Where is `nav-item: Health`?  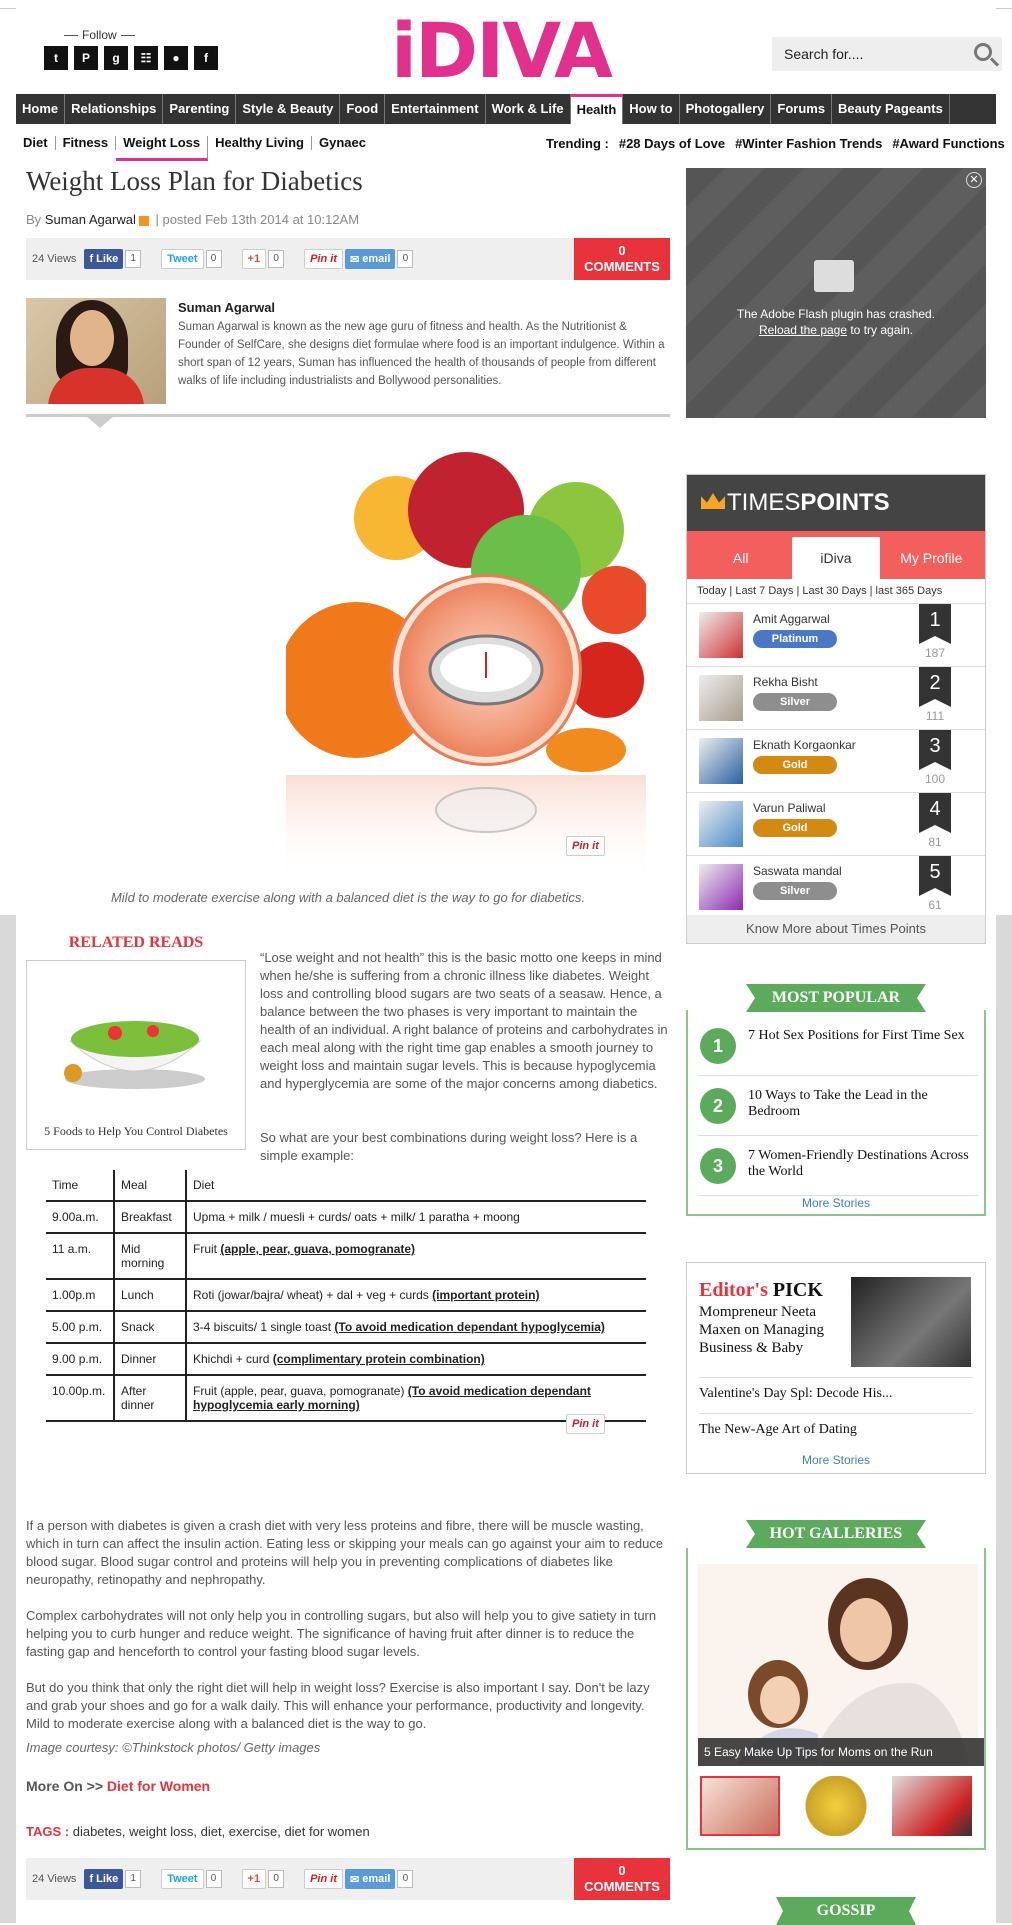 nav-item: Health is located at coordinates (597, 109).